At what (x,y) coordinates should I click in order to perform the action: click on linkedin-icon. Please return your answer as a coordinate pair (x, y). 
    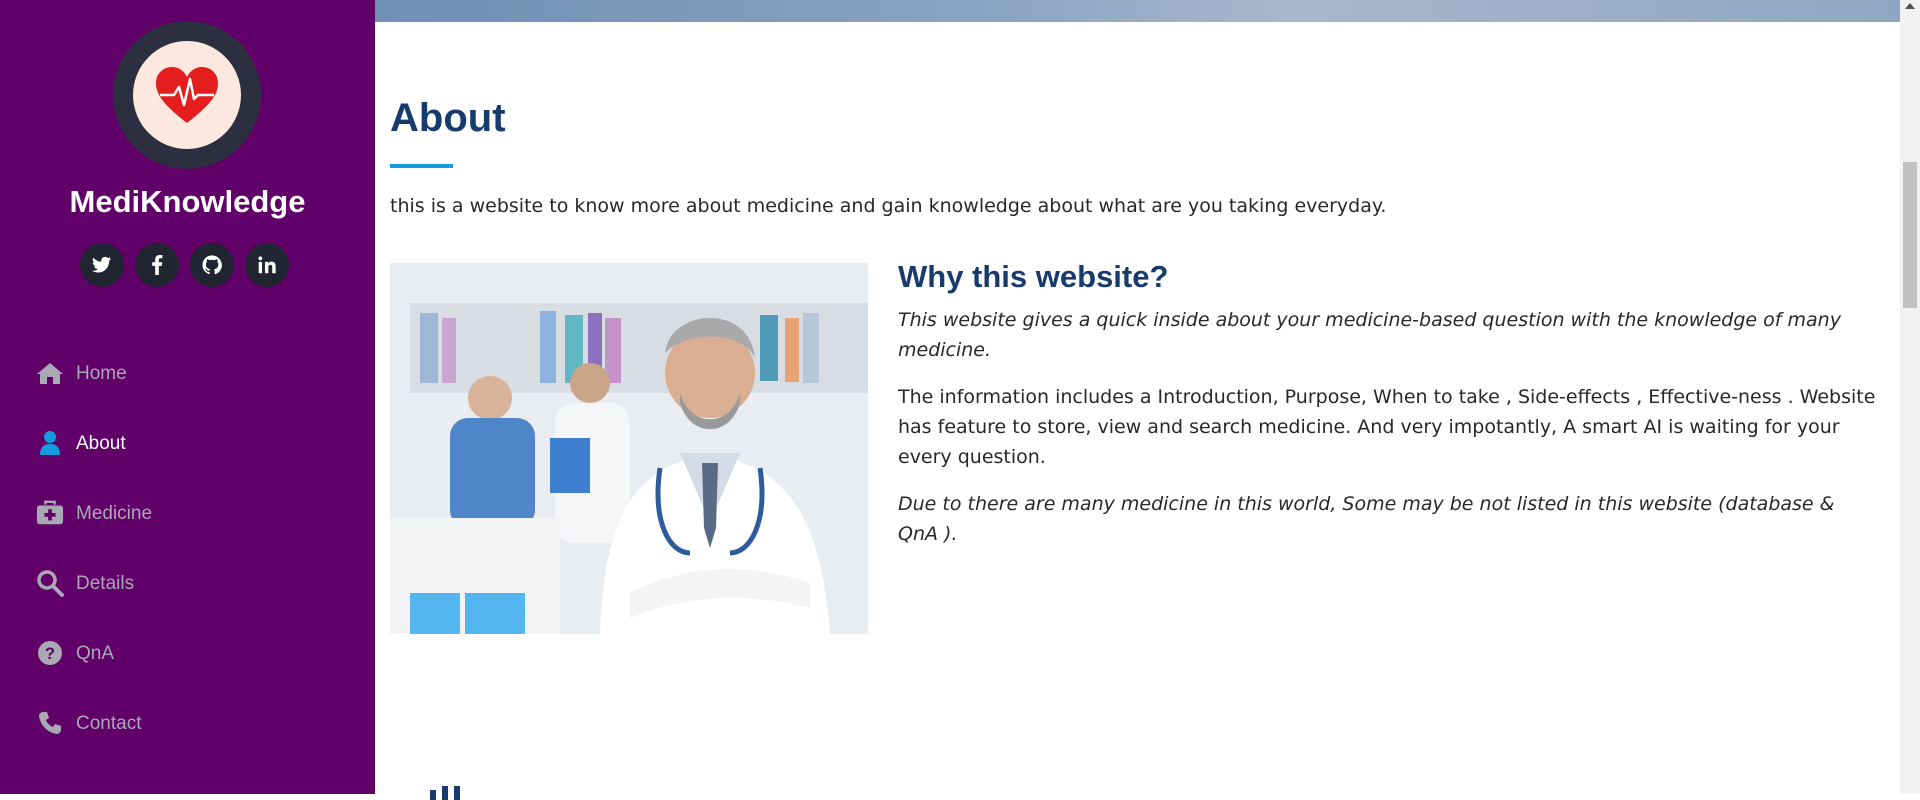
    Looking at the image, I should click on (267, 265).